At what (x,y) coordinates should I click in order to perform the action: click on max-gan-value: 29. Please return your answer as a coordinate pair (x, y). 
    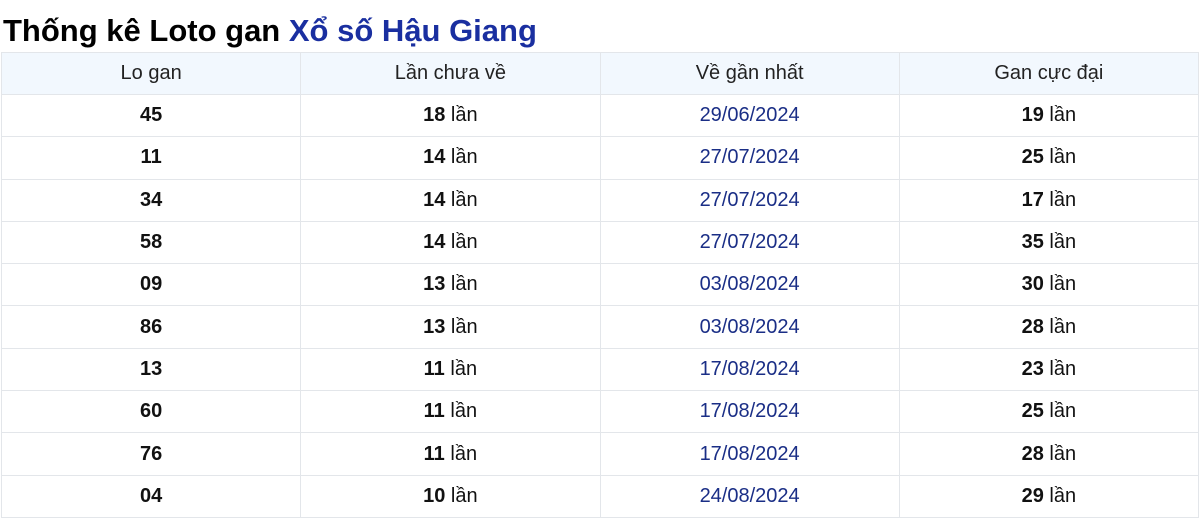
    Looking at the image, I should click on (1032, 495).